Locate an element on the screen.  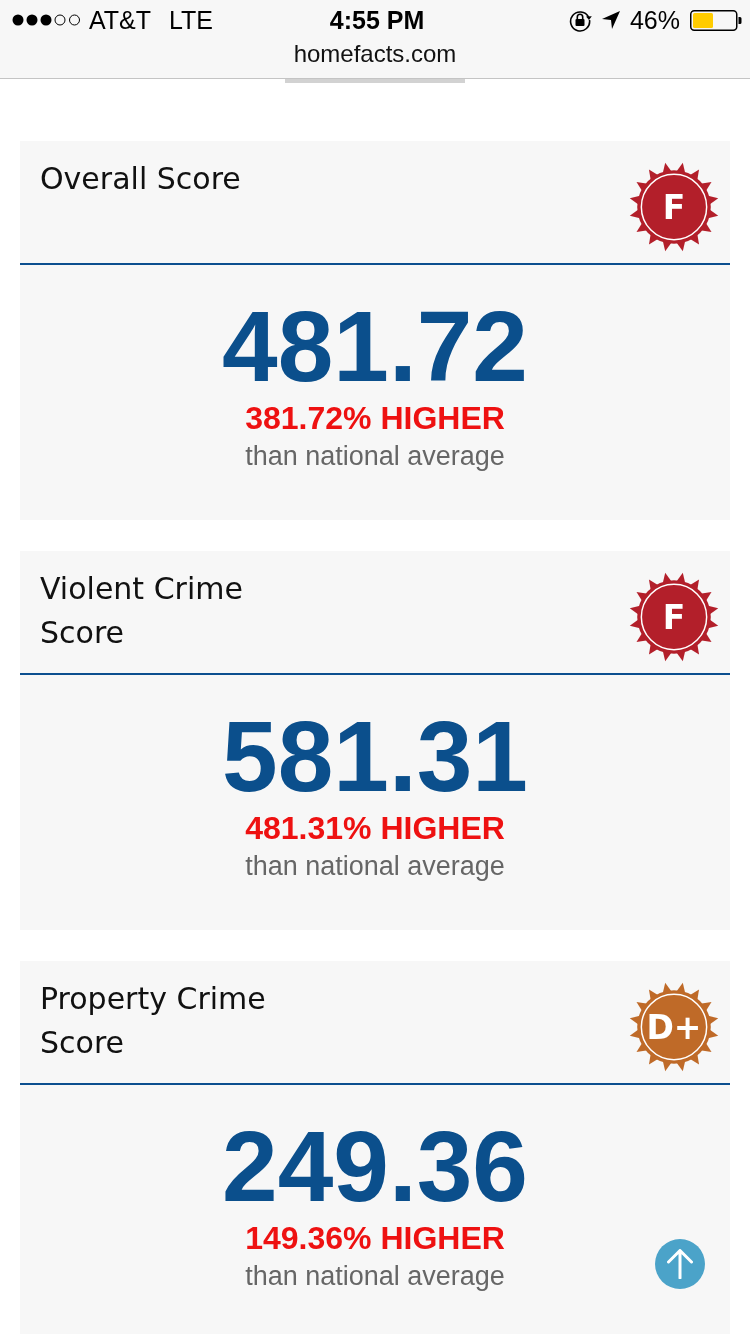
battery-percentage: 46% is located at coordinates (654, 20).